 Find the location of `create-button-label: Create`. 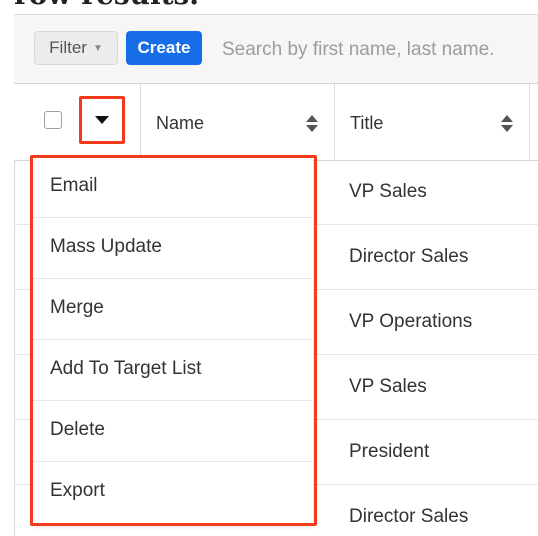

create-button-label: Create is located at coordinates (164, 47).